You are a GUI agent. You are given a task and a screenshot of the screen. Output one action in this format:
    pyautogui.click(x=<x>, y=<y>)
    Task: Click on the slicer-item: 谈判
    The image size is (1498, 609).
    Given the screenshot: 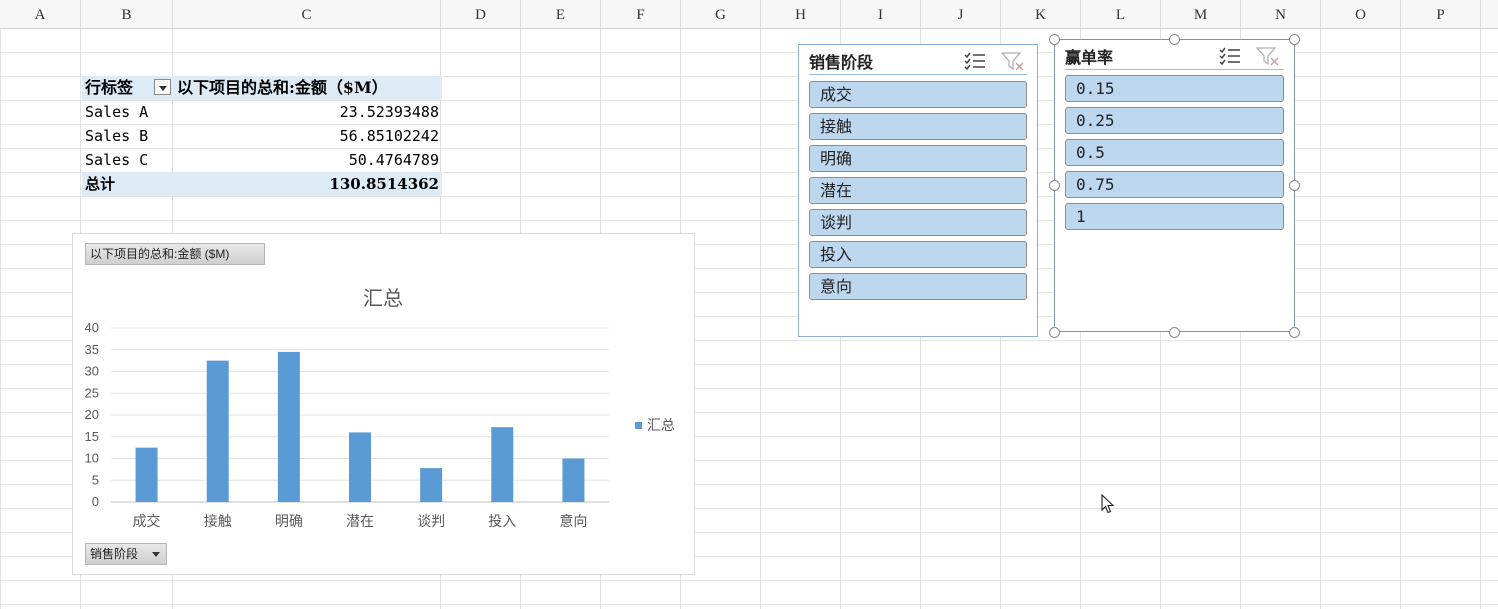 What is the action you would take?
    pyautogui.click(x=918, y=222)
    